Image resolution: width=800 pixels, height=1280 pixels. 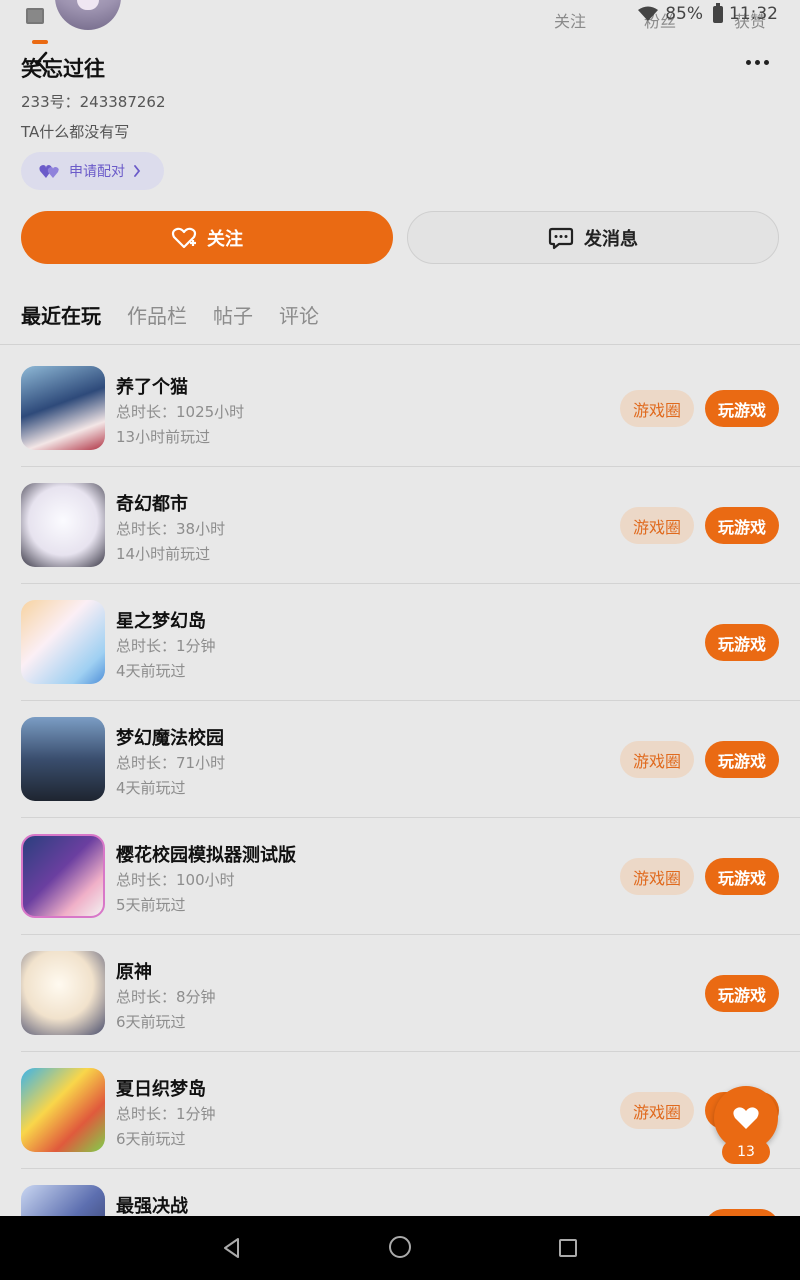 What do you see at coordinates (170, 738) in the screenshot?
I see `game-name: 梦幻魔法校园` at bounding box center [170, 738].